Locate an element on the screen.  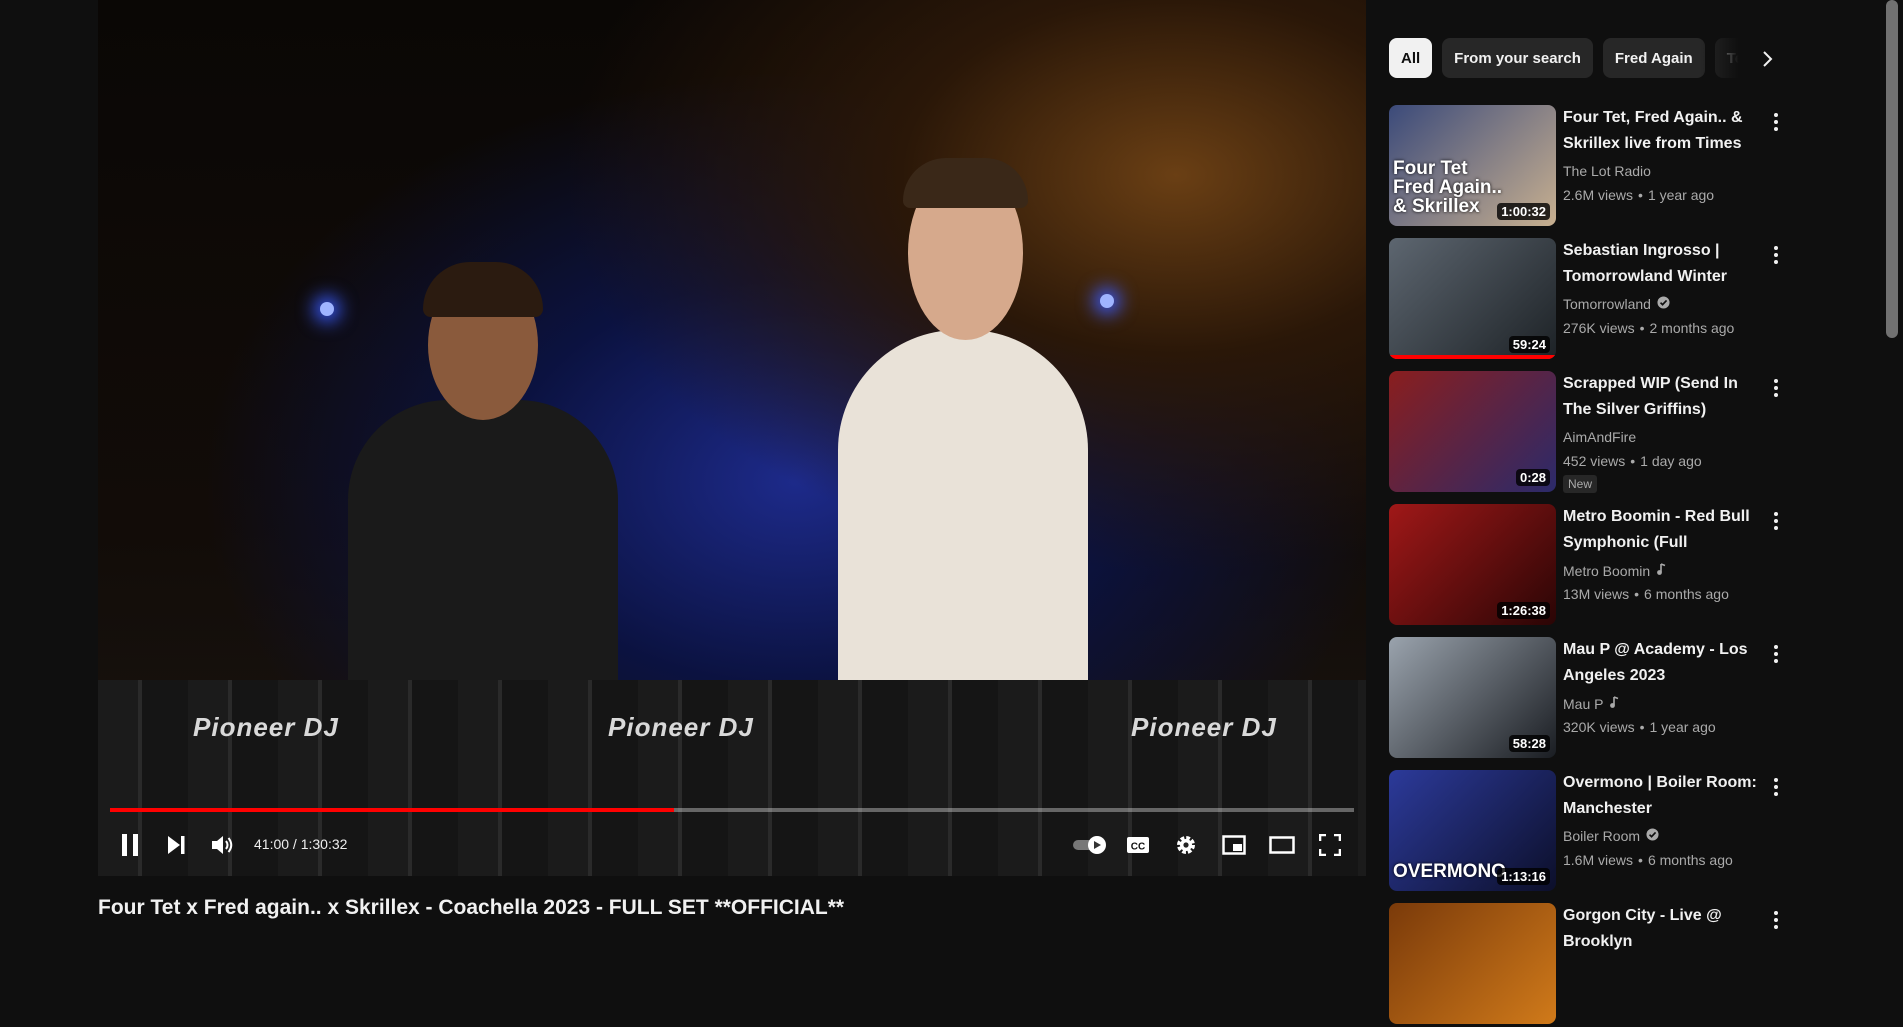
video-thumbnail: 0:28 is located at coordinates (1472, 431).